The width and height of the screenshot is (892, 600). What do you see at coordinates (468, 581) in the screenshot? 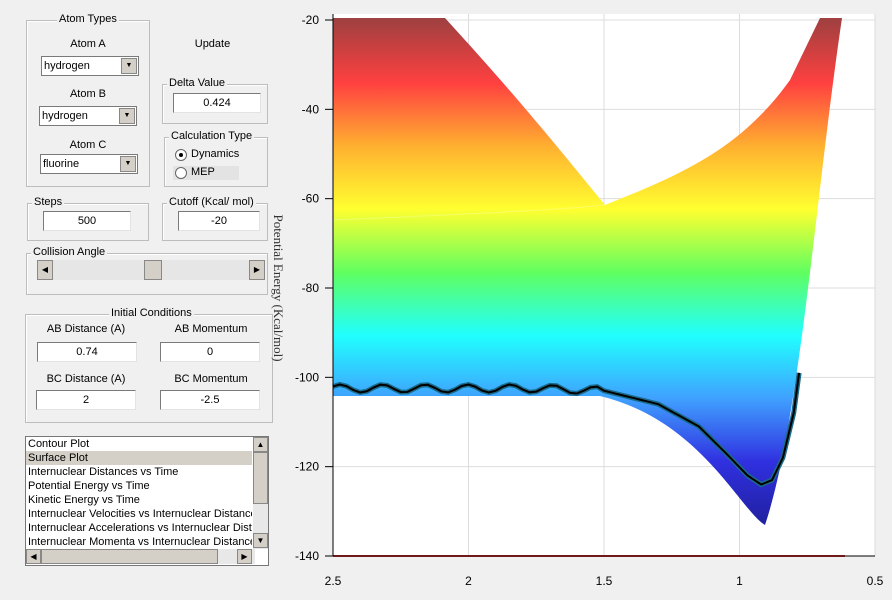
I see `x-tick-label: 2` at bounding box center [468, 581].